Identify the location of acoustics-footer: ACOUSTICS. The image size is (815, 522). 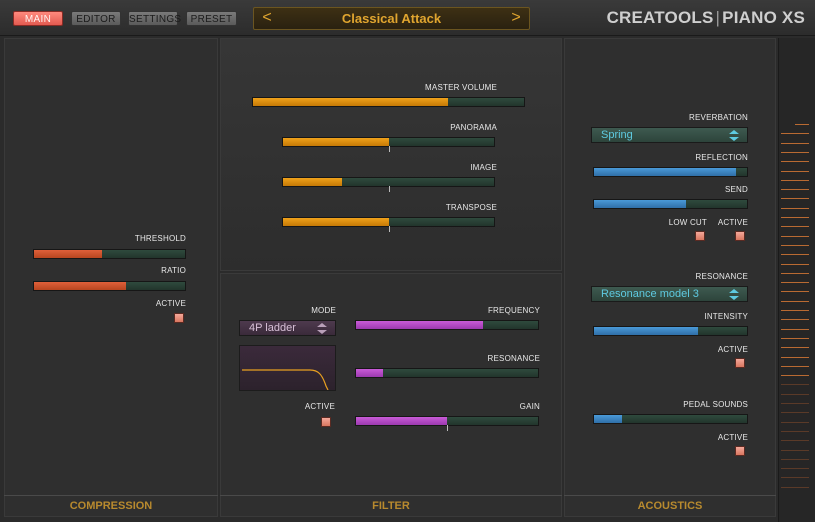
(670, 506).